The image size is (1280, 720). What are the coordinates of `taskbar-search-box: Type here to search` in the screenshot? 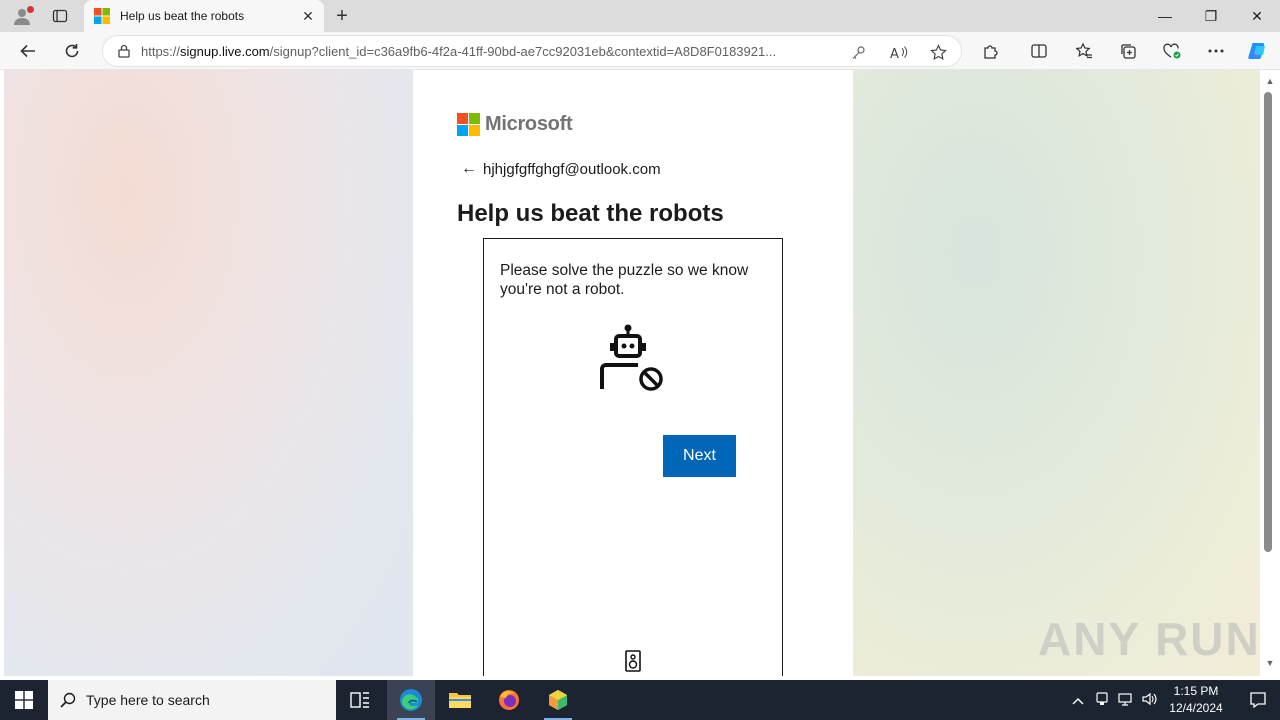 It's located at (192, 700).